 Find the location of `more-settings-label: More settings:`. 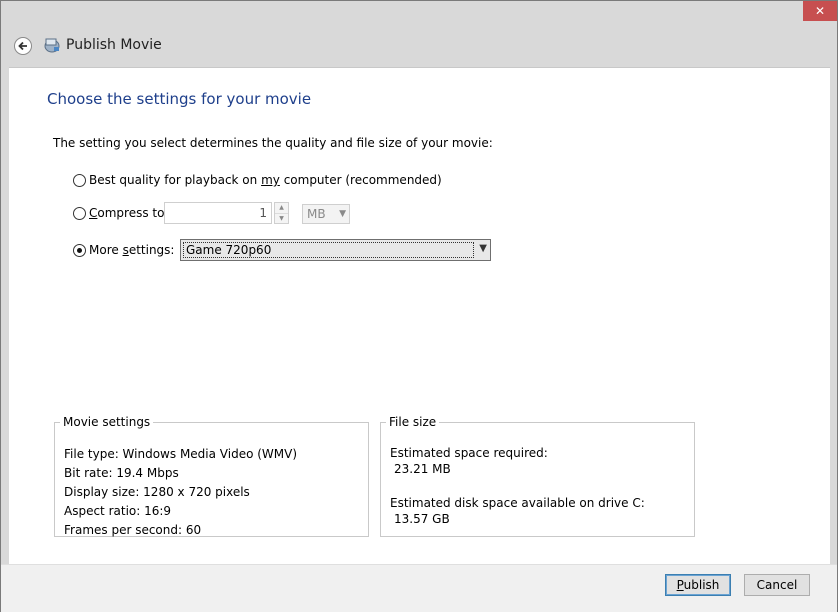

more-settings-label: More settings: is located at coordinates (132, 250).